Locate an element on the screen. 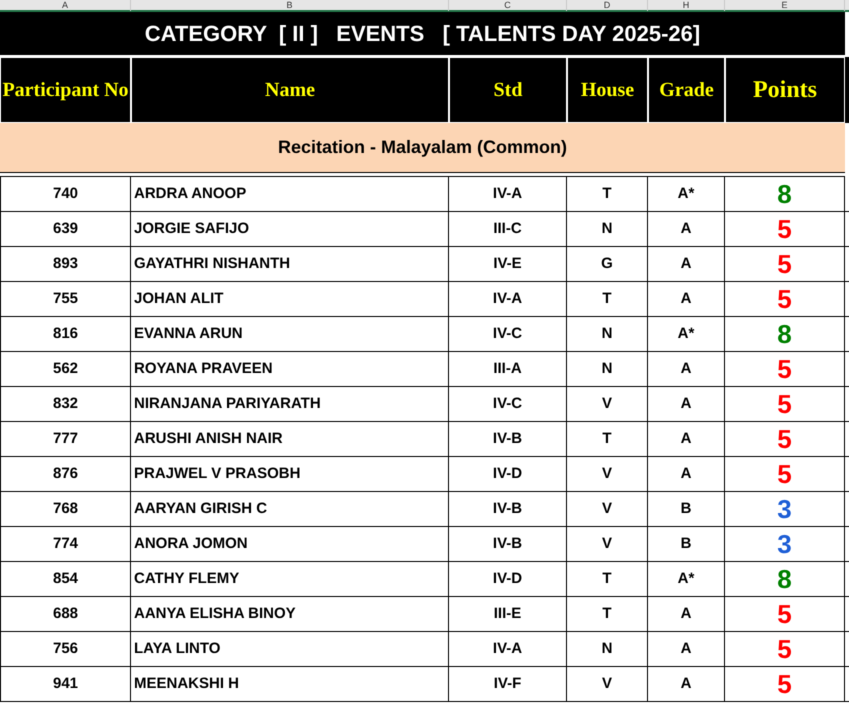 Image resolution: width=849 pixels, height=713 pixels. participant-number: 777 is located at coordinates (65, 439).